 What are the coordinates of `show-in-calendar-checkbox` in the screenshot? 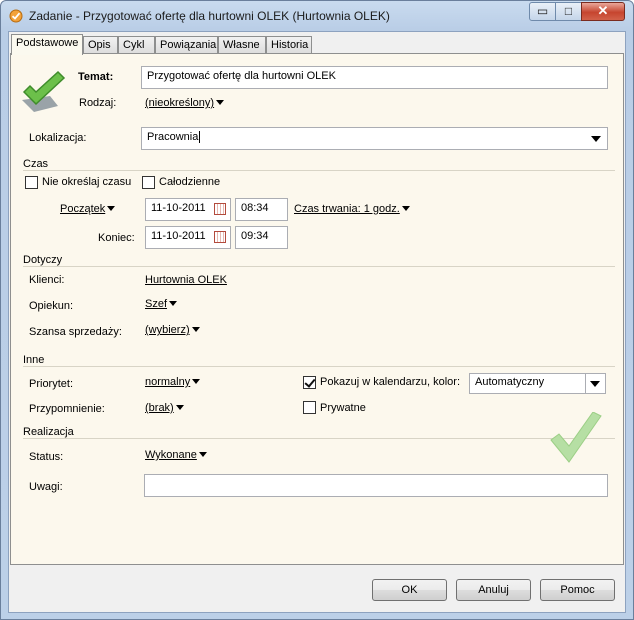 It's located at (309, 382).